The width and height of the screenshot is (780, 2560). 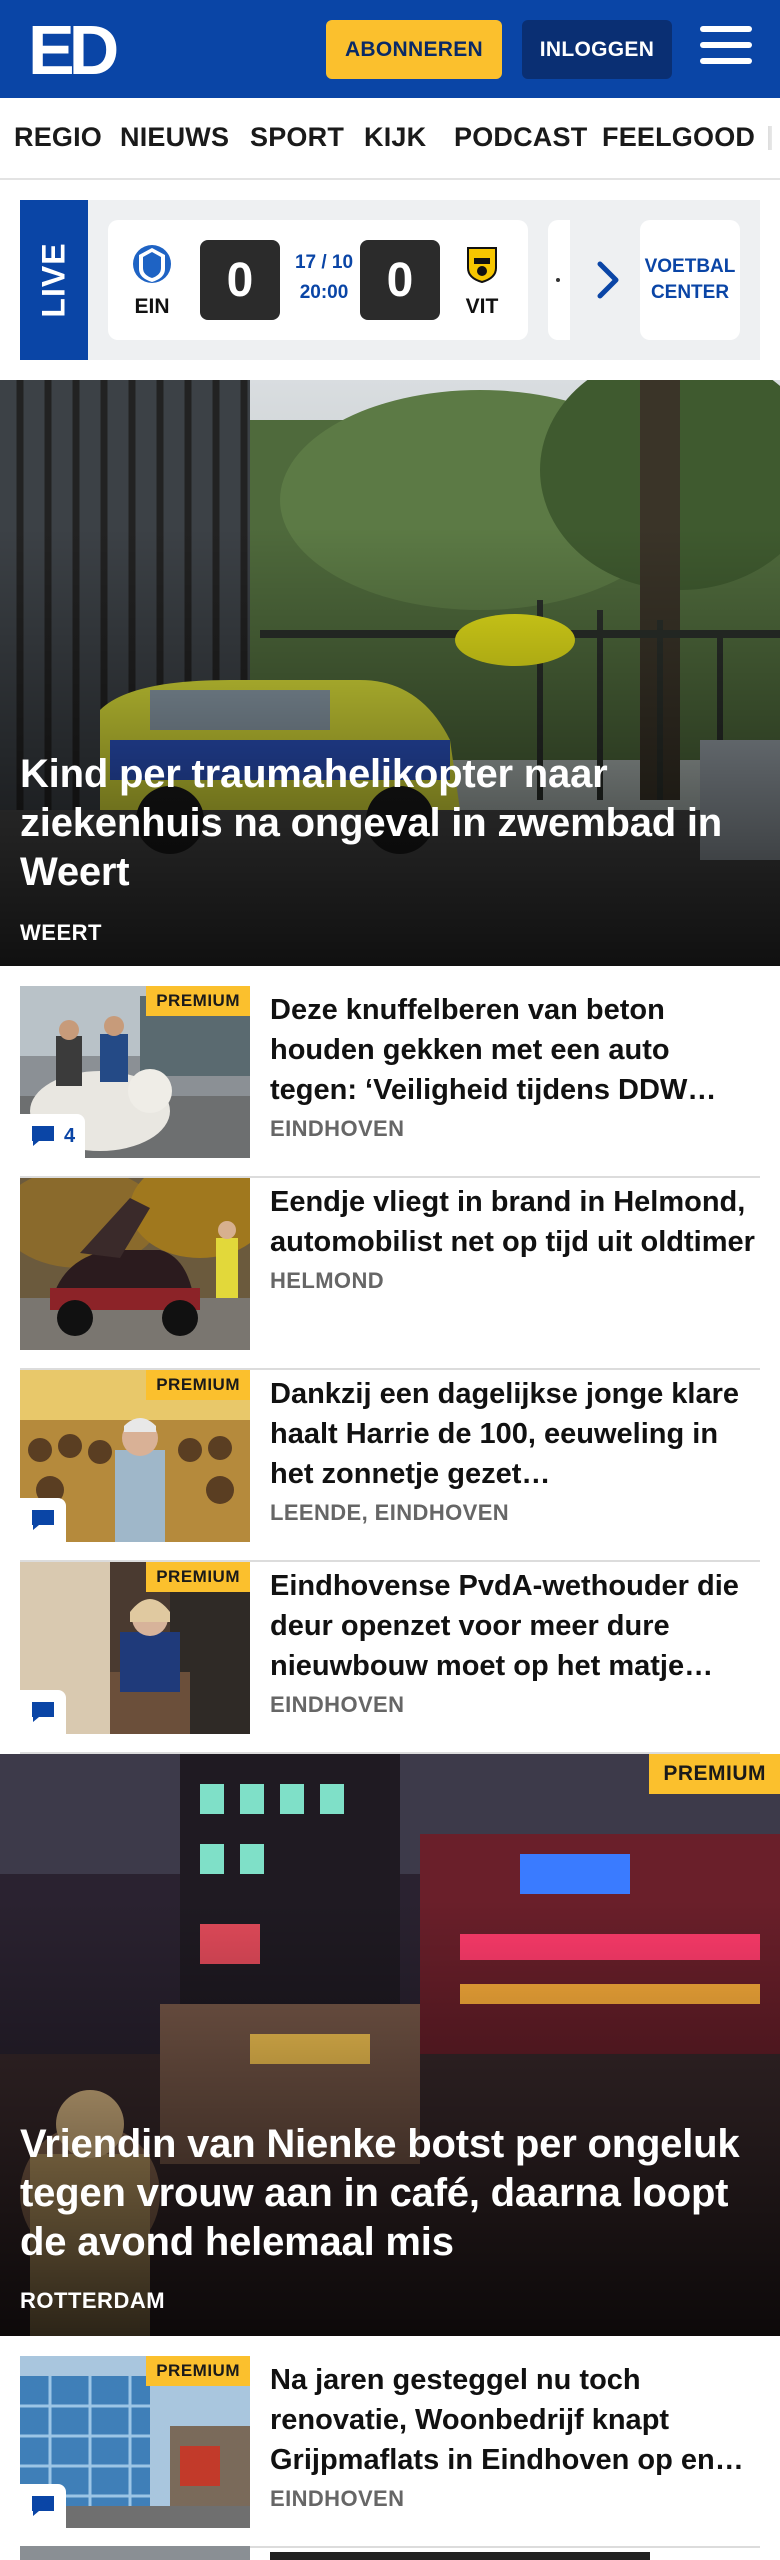 I want to click on match-card: EIN 0 17 / 10 20:00 0 VIT, so click(x=318, y=280).